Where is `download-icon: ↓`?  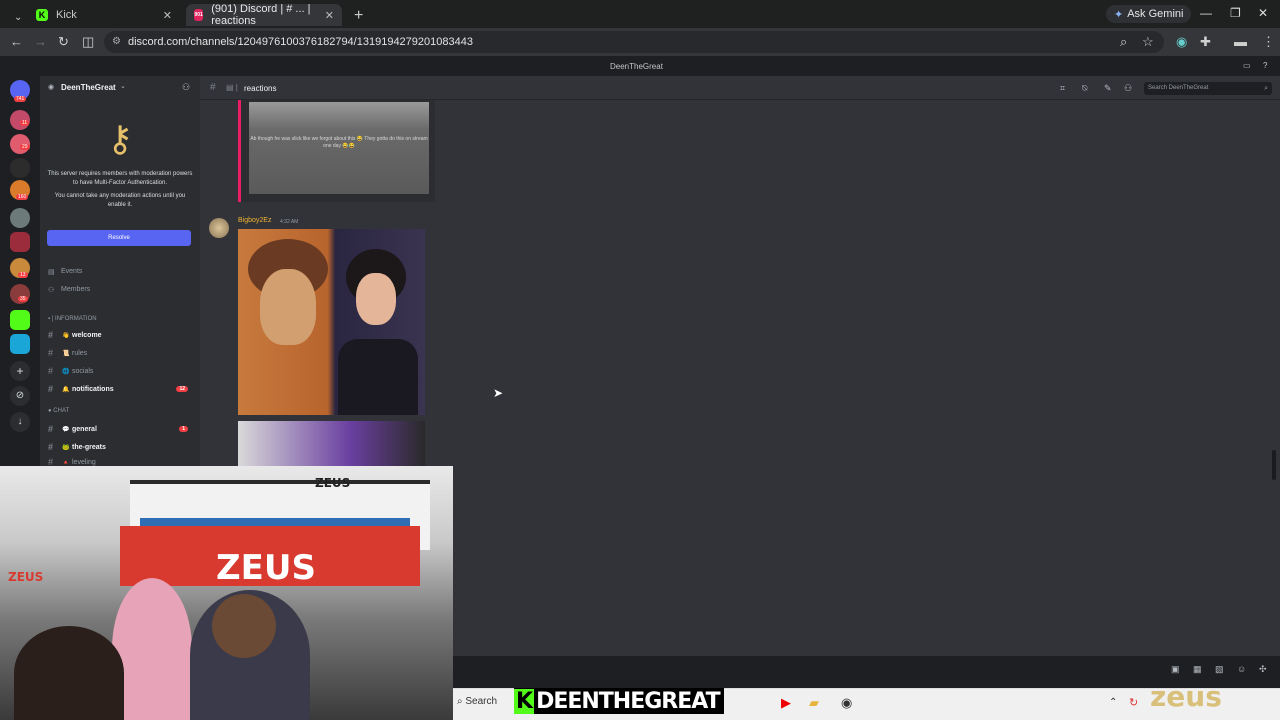
download-icon: ↓ is located at coordinates (20, 422).